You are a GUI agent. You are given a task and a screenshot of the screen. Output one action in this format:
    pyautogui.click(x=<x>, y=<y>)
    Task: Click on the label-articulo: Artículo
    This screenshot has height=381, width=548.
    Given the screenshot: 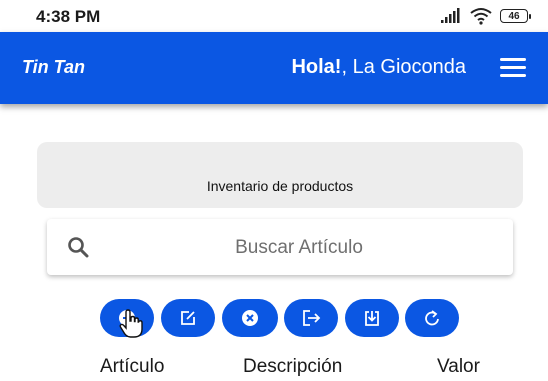 What is the action you would take?
    pyautogui.click(x=132, y=366)
    